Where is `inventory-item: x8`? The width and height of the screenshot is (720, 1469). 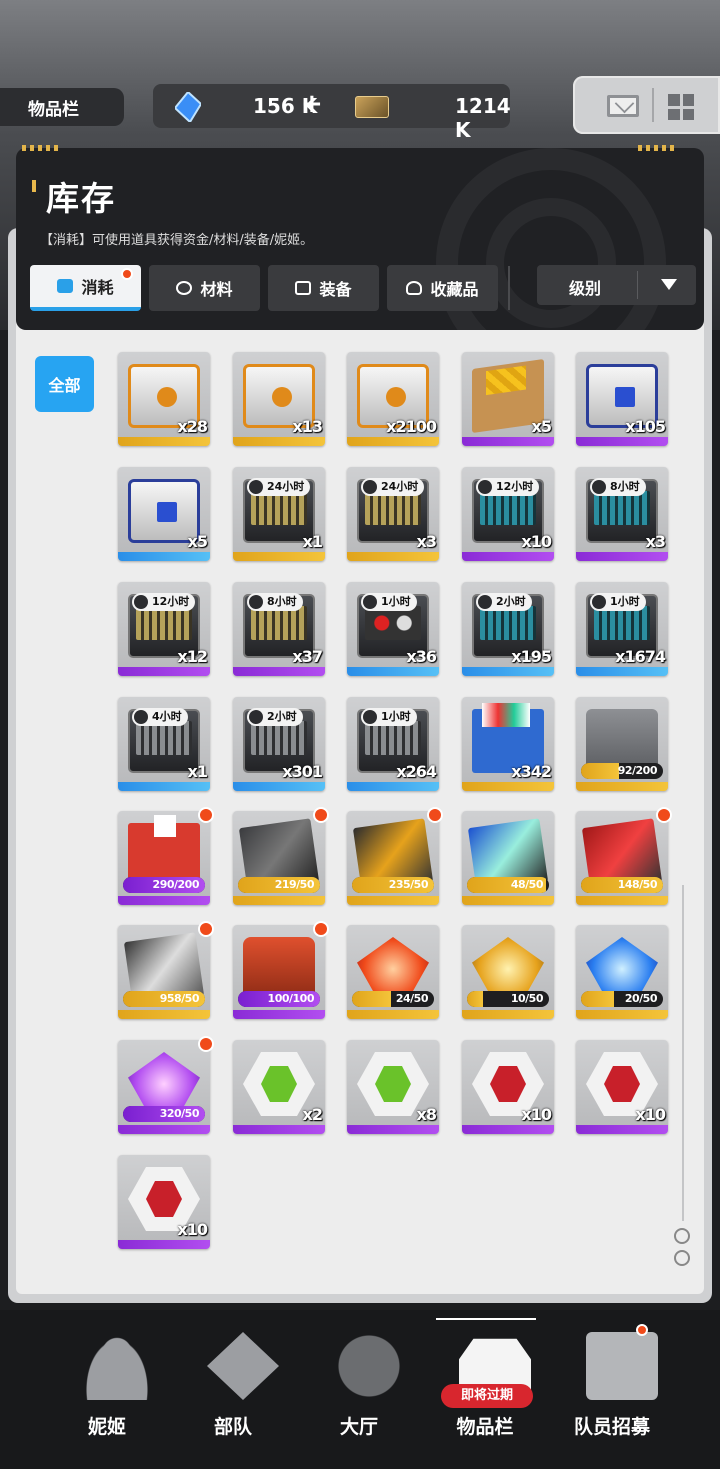 inventory-item: x8 is located at coordinates (393, 1087).